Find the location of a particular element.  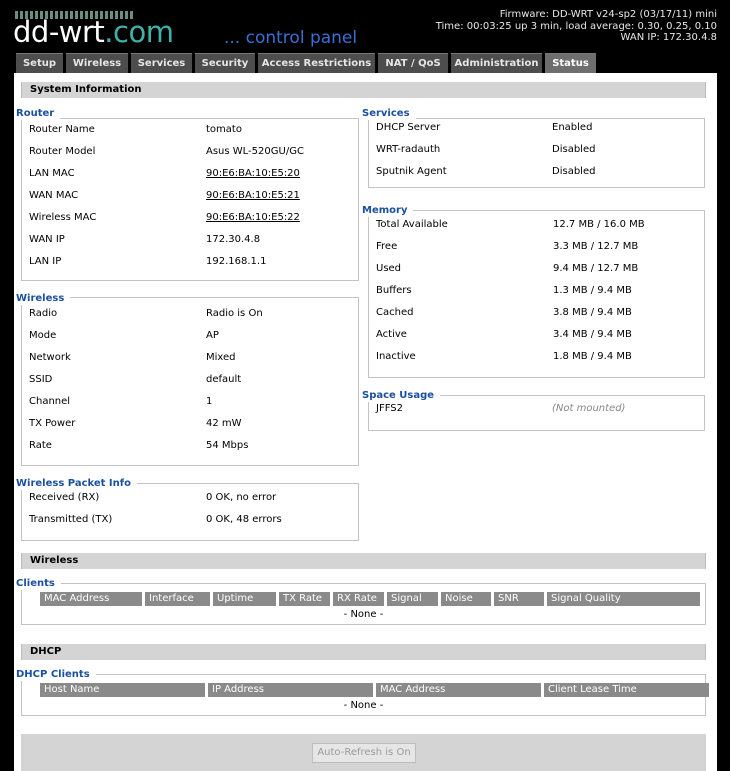

col-client-lease-time: Client Lease Time is located at coordinates (626, 690).